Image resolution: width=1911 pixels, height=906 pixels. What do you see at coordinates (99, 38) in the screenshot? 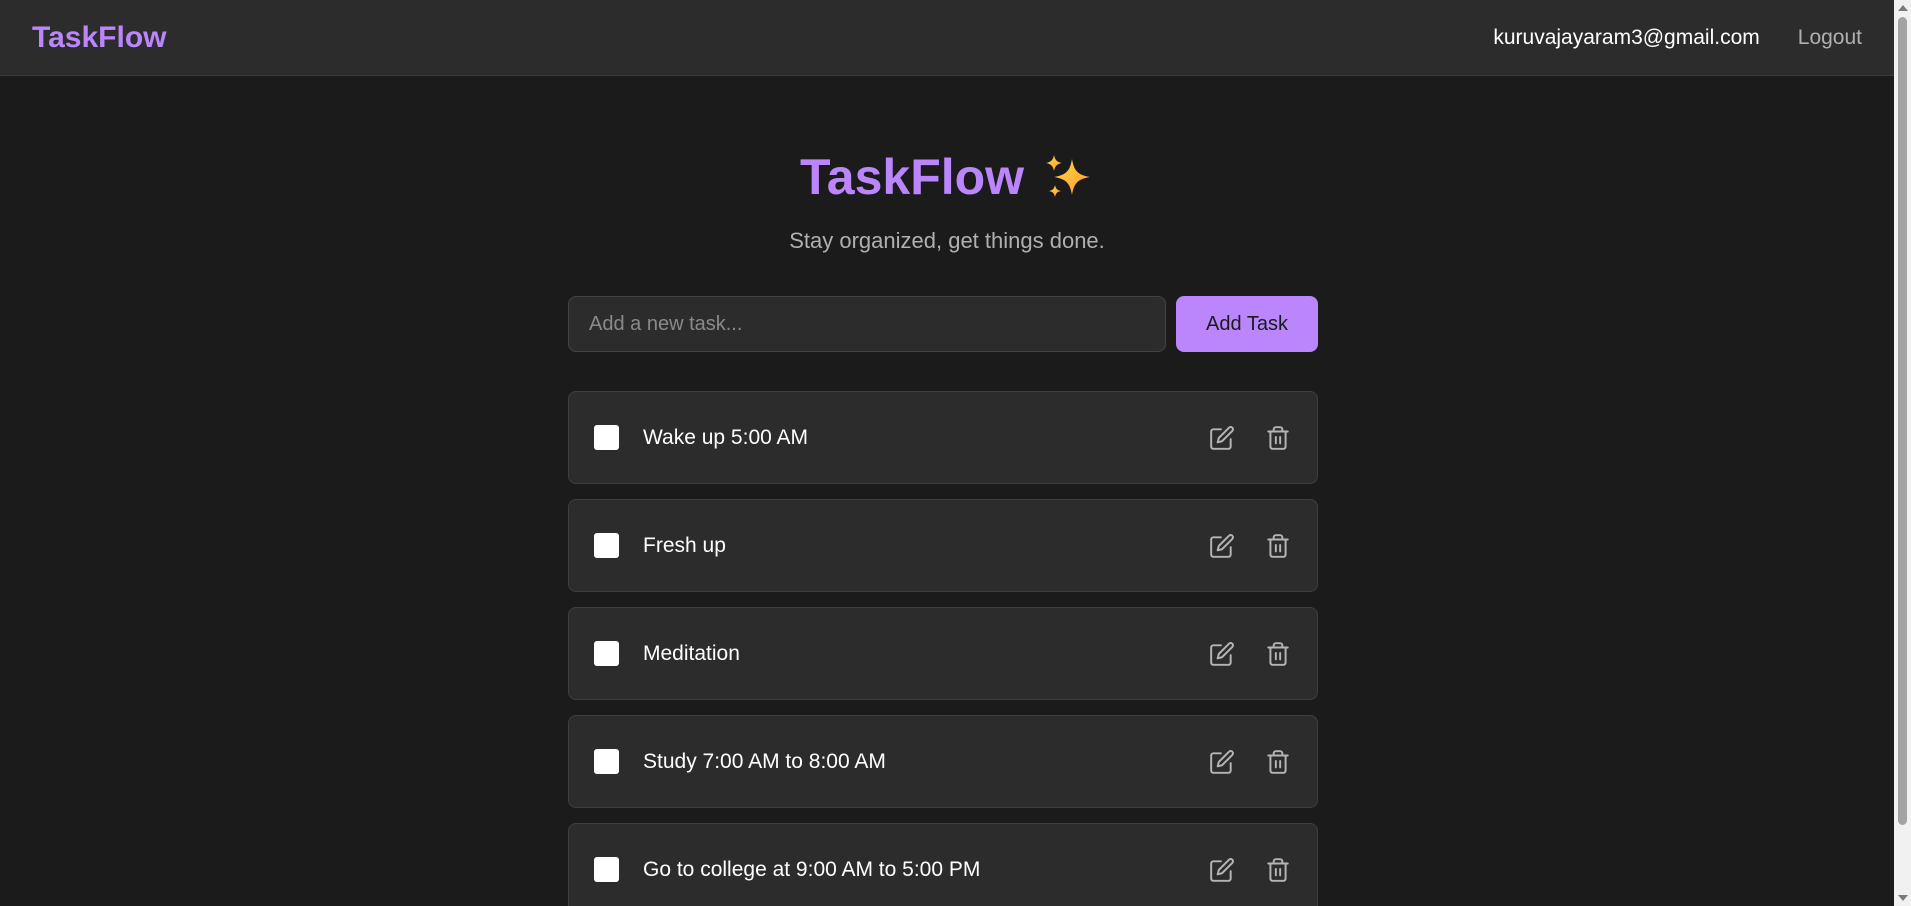
I see `brand-logo: TaskFlow` at bounding box center [99, 38].